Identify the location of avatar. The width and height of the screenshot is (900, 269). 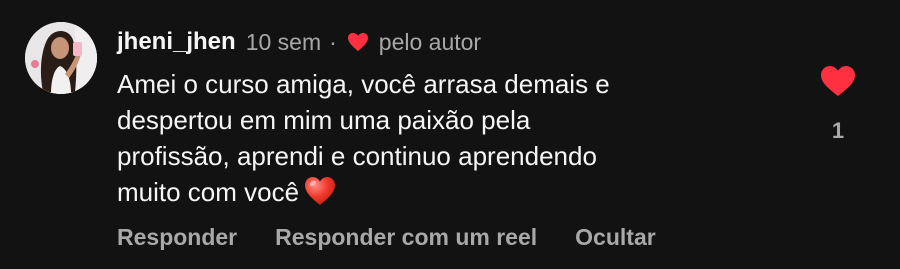
(61, 58).